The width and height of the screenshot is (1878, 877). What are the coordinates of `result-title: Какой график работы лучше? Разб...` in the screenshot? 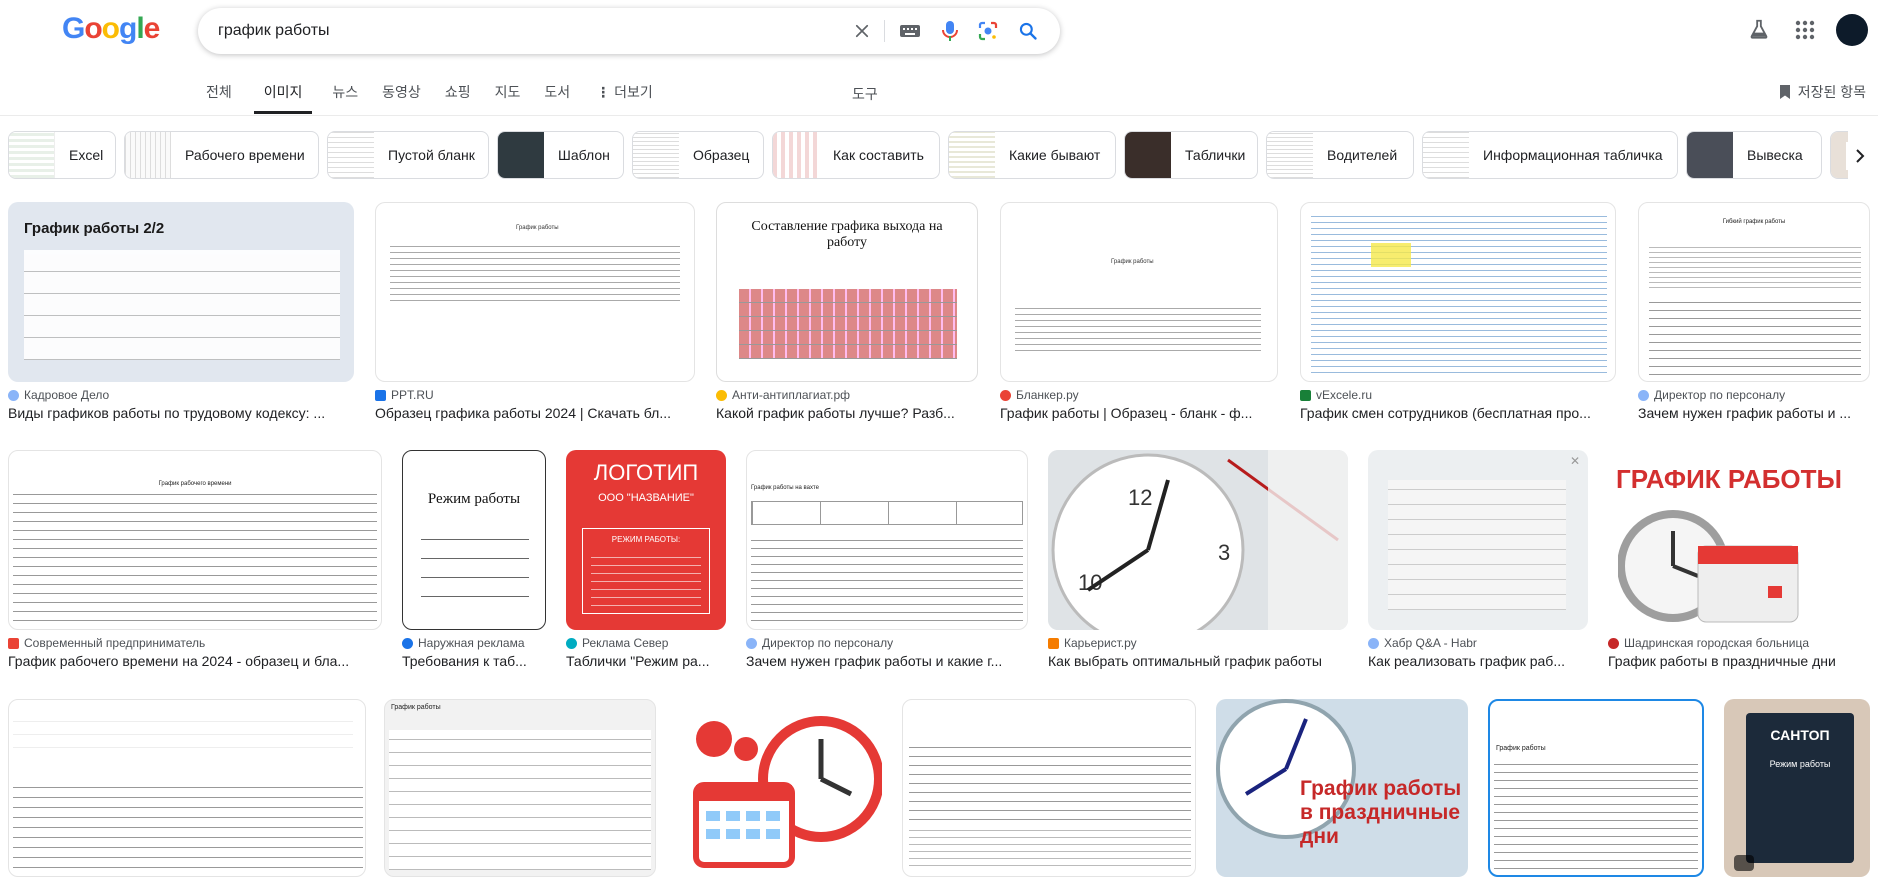 It's located at (847, 413).